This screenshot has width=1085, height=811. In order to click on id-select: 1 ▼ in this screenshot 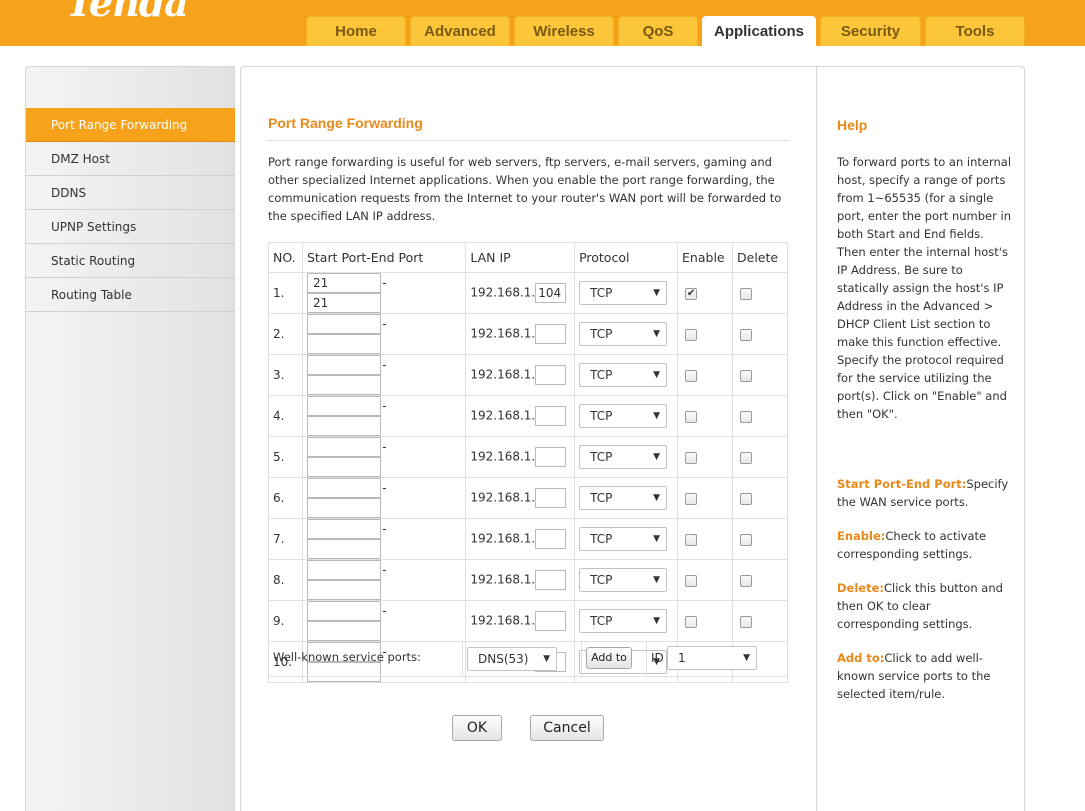, I will do `click(712, 658)`.